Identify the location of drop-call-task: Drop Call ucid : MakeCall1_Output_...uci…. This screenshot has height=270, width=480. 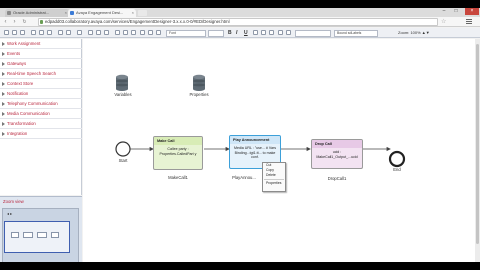
(337, 154).